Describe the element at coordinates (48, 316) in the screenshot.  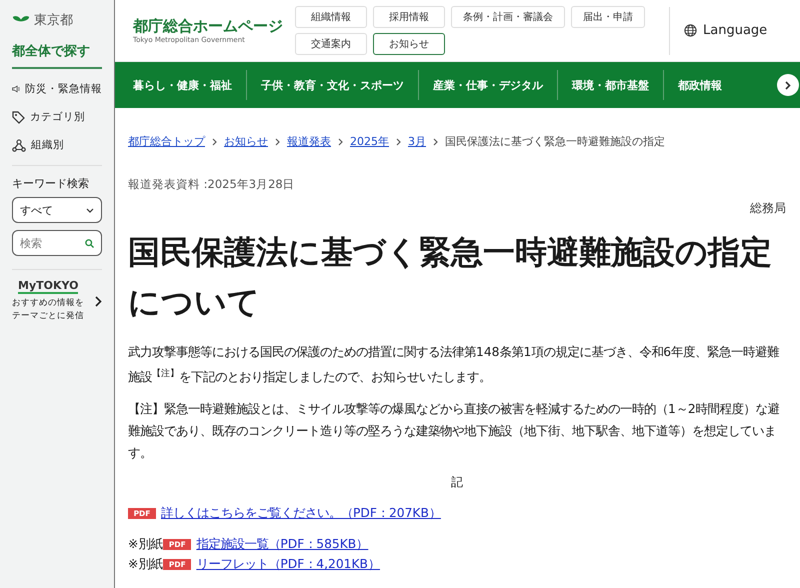
I see `promo-text: テーマごとに発信` at that location.